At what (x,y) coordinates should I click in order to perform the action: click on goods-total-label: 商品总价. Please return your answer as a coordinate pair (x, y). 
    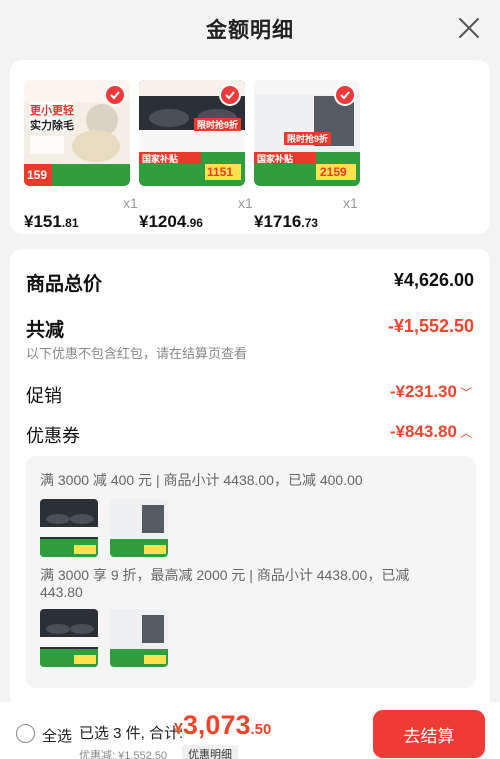
    Looking at the image, I should click on (64, 284).